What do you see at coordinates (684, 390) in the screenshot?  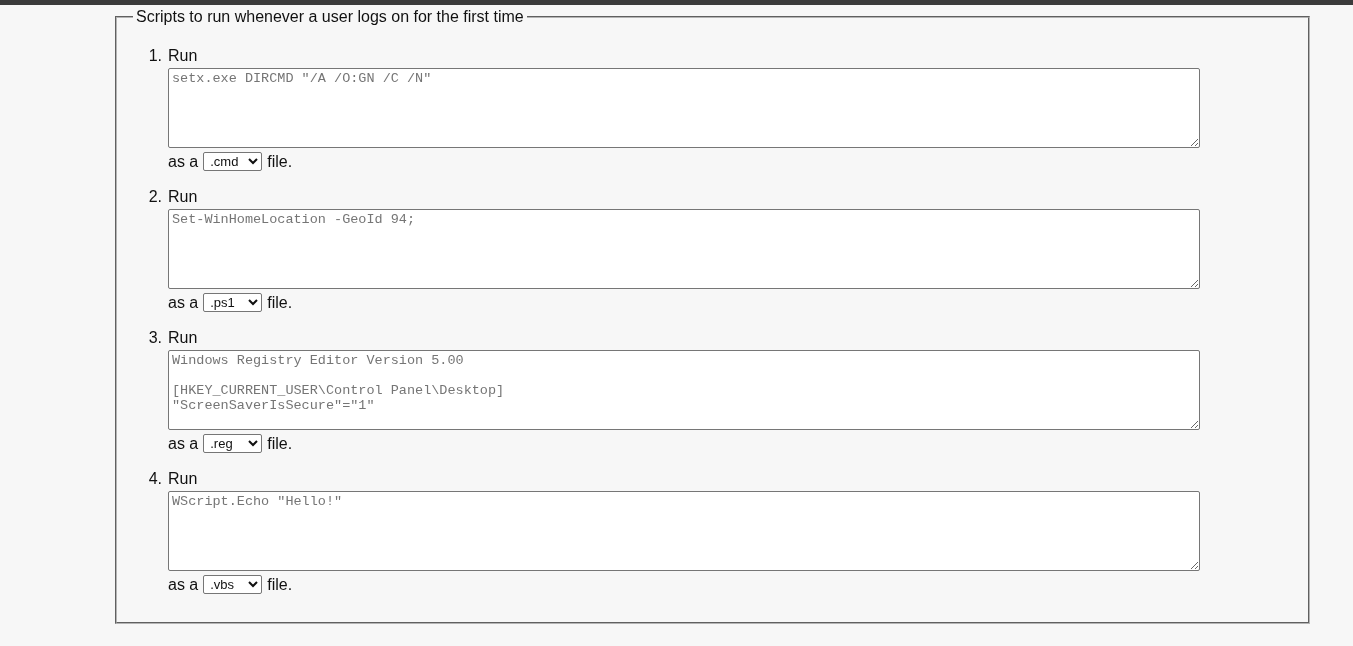 I see `script-textarea: Windows Registry Editor Version 5.00 [HKEY_CURRENT_USER\Control Panel\Desktop] "ScreenSaverIsSecure"="1"` at bounding box center [684, 390].